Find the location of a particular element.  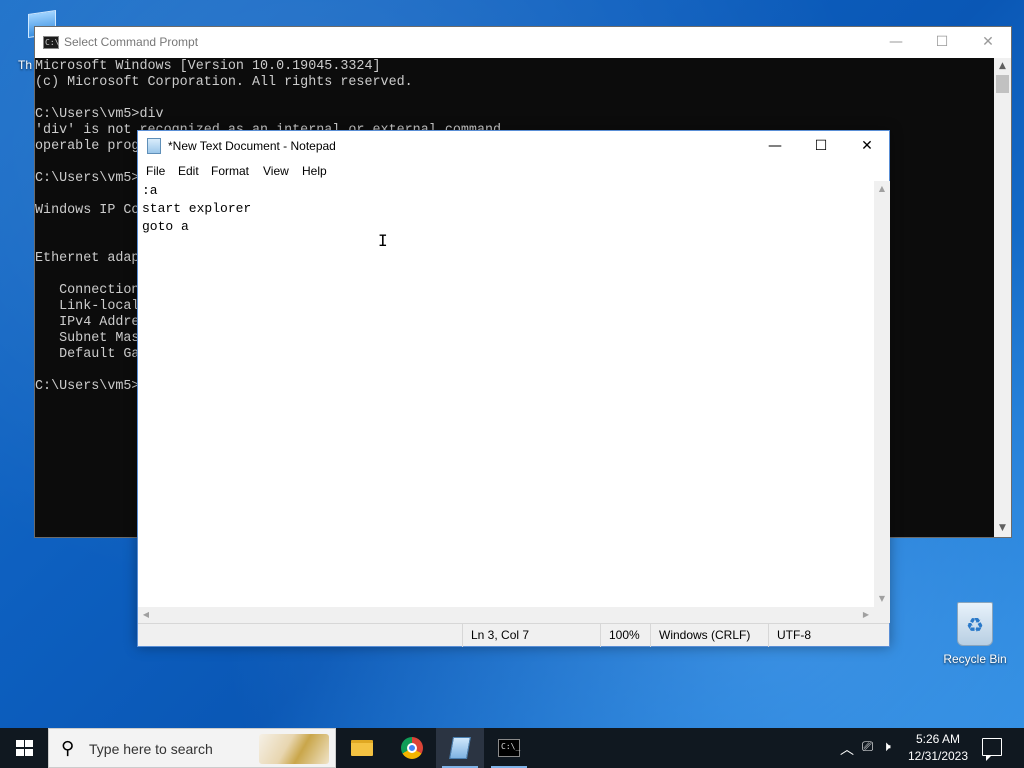

desktop-icon-label: Th is located at coordinates (25, 65).